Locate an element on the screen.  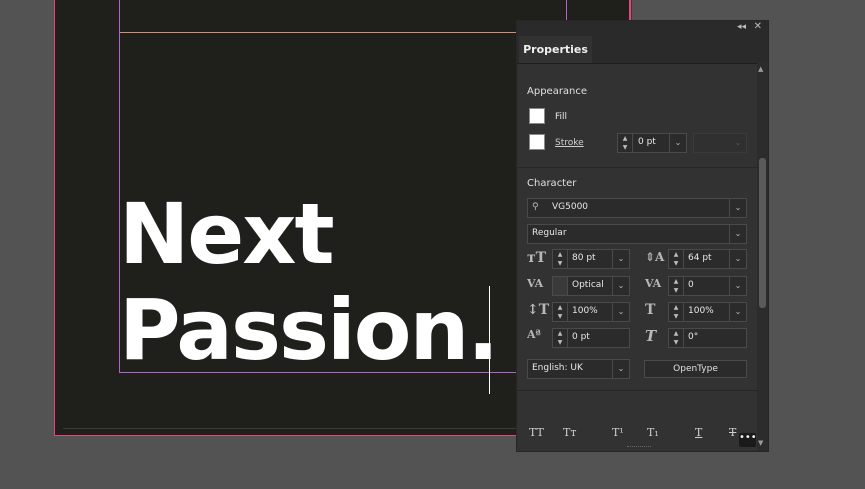
horizontal-scale-icon: T is located at coordinates (650, 310).